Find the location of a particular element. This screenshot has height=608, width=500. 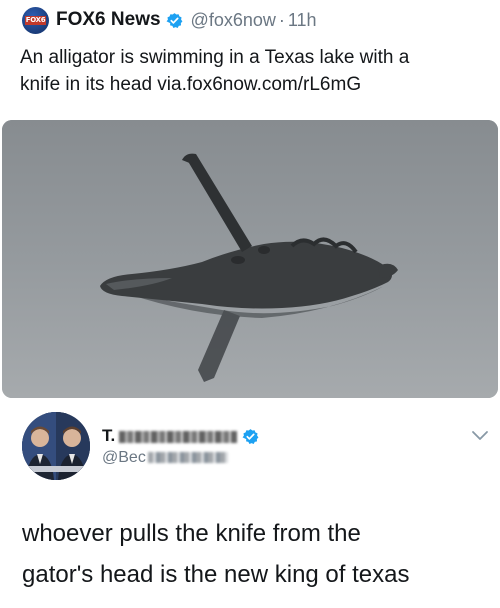

reply-text-line-1: whoever pulls the knife from the is located at coordinates (191, 533).